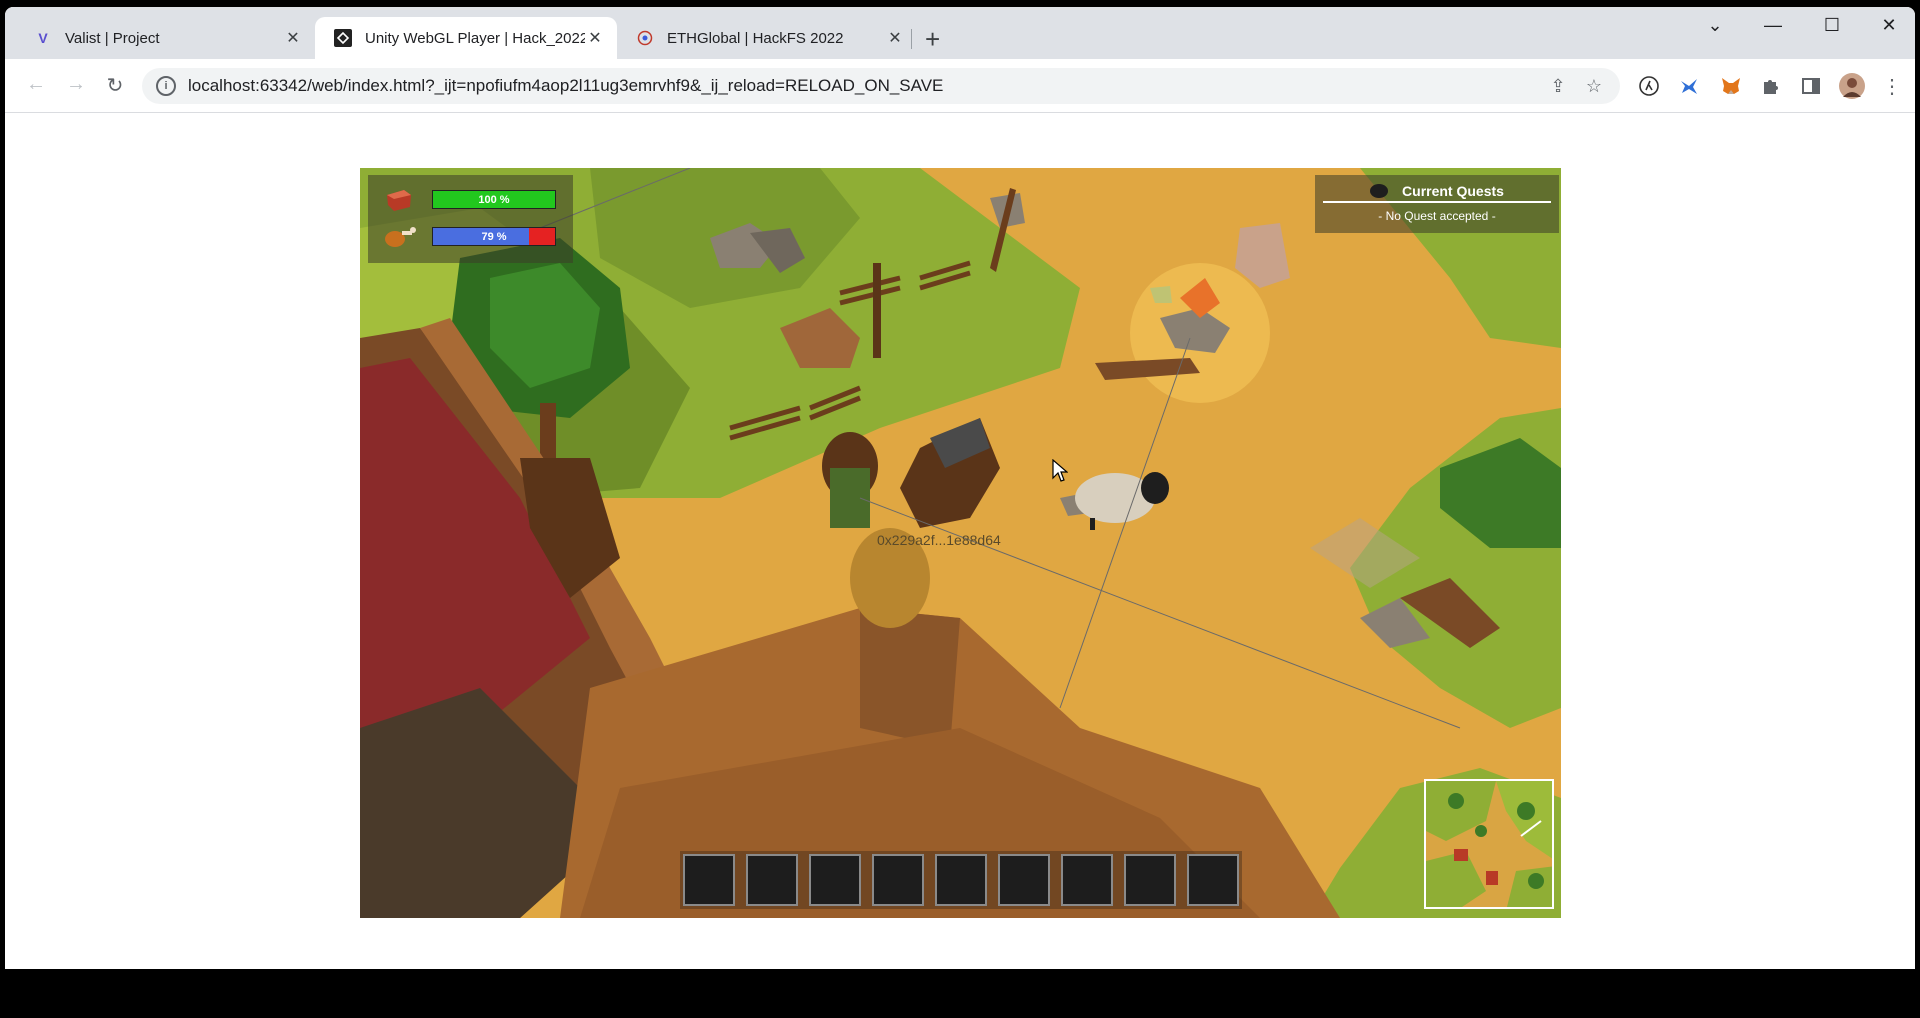 The width and height of the screenshot is (1920, 1018). I want to click on extension-lambda-icon, so click(1649, 86).